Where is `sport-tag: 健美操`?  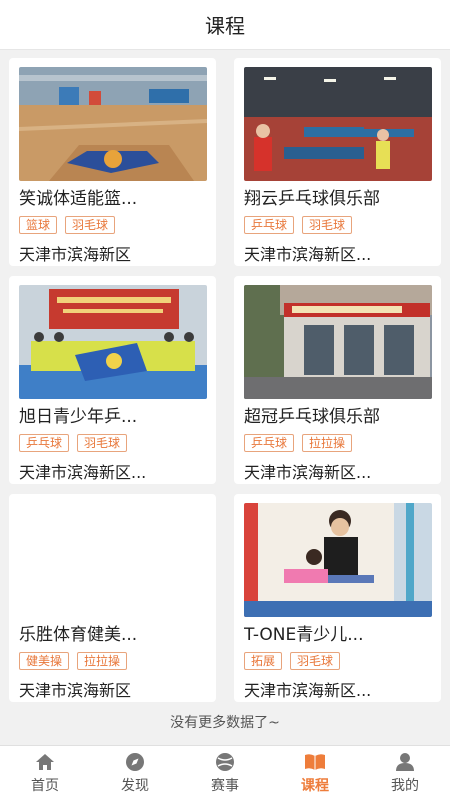
sport-tag: 健美操 is located at coordinates (44, 661).